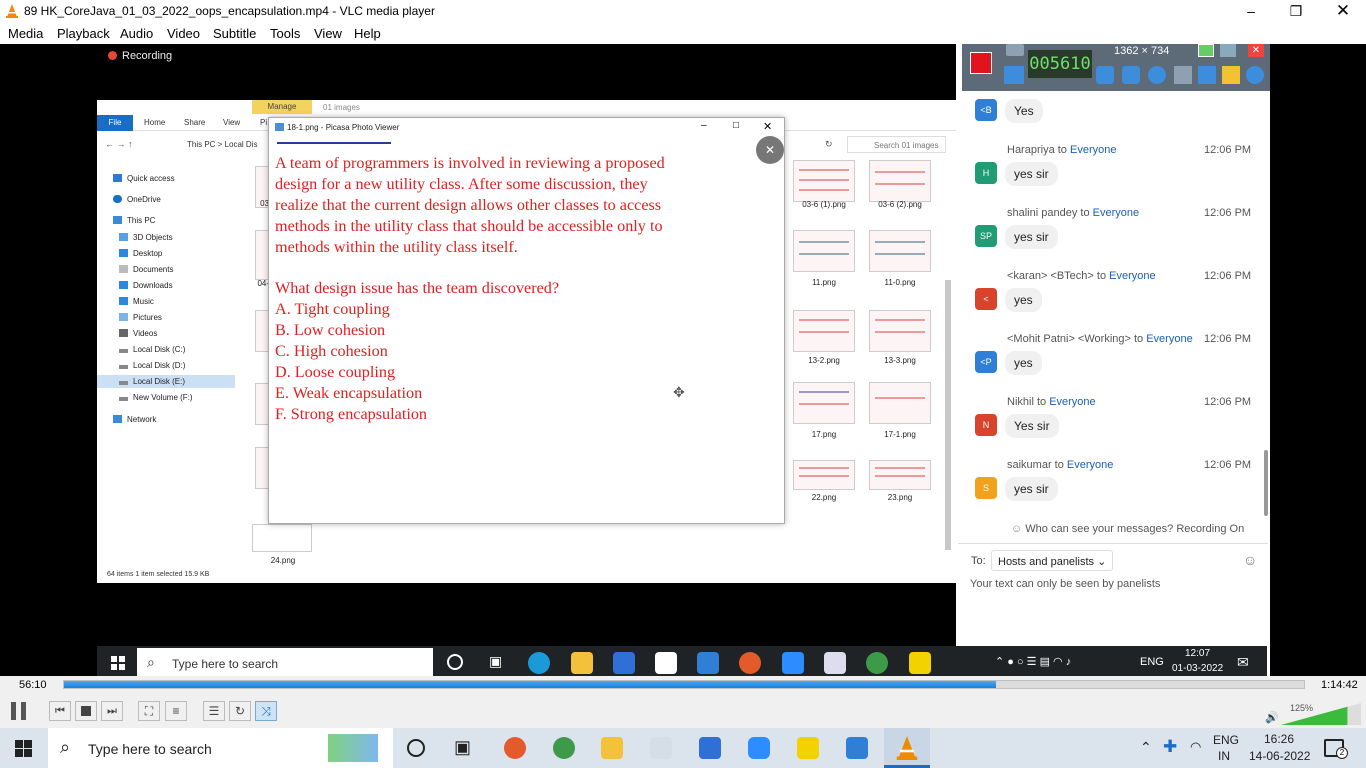 The image size is (1366, 768). I want to click on snipping-icon, so click(661, 748).